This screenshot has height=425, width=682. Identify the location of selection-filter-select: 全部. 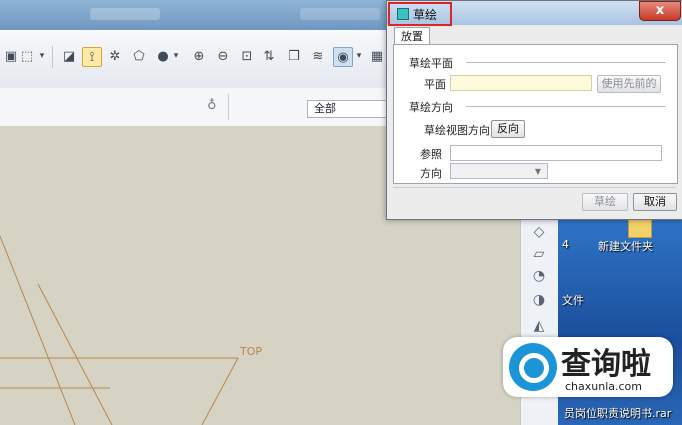
(352, 109).